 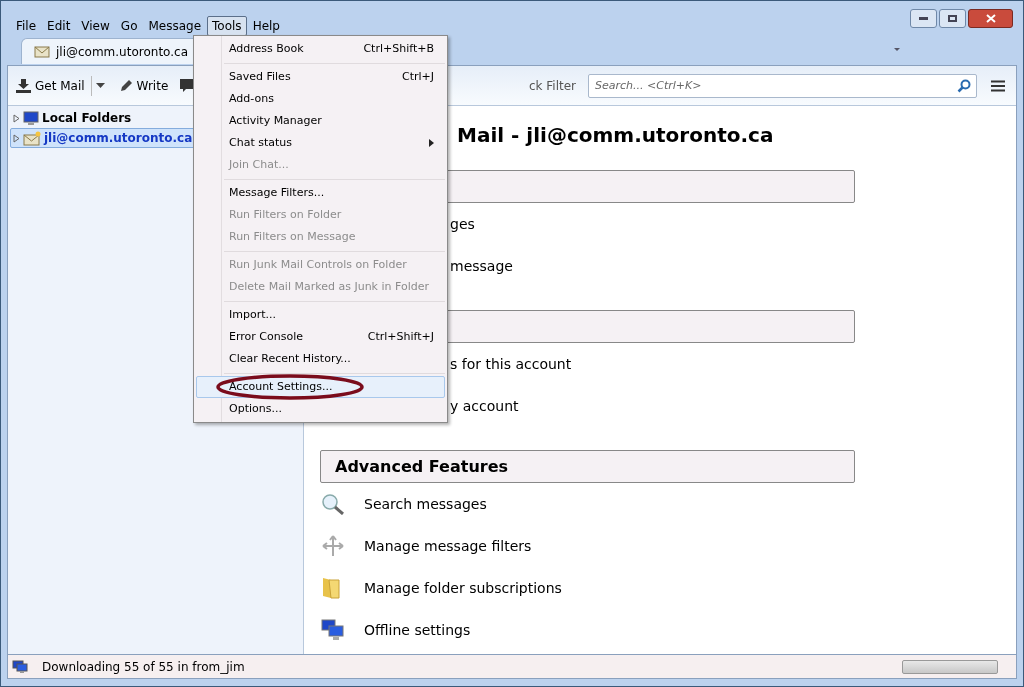 I want to click on chat-button, so click(x=187, y=85).